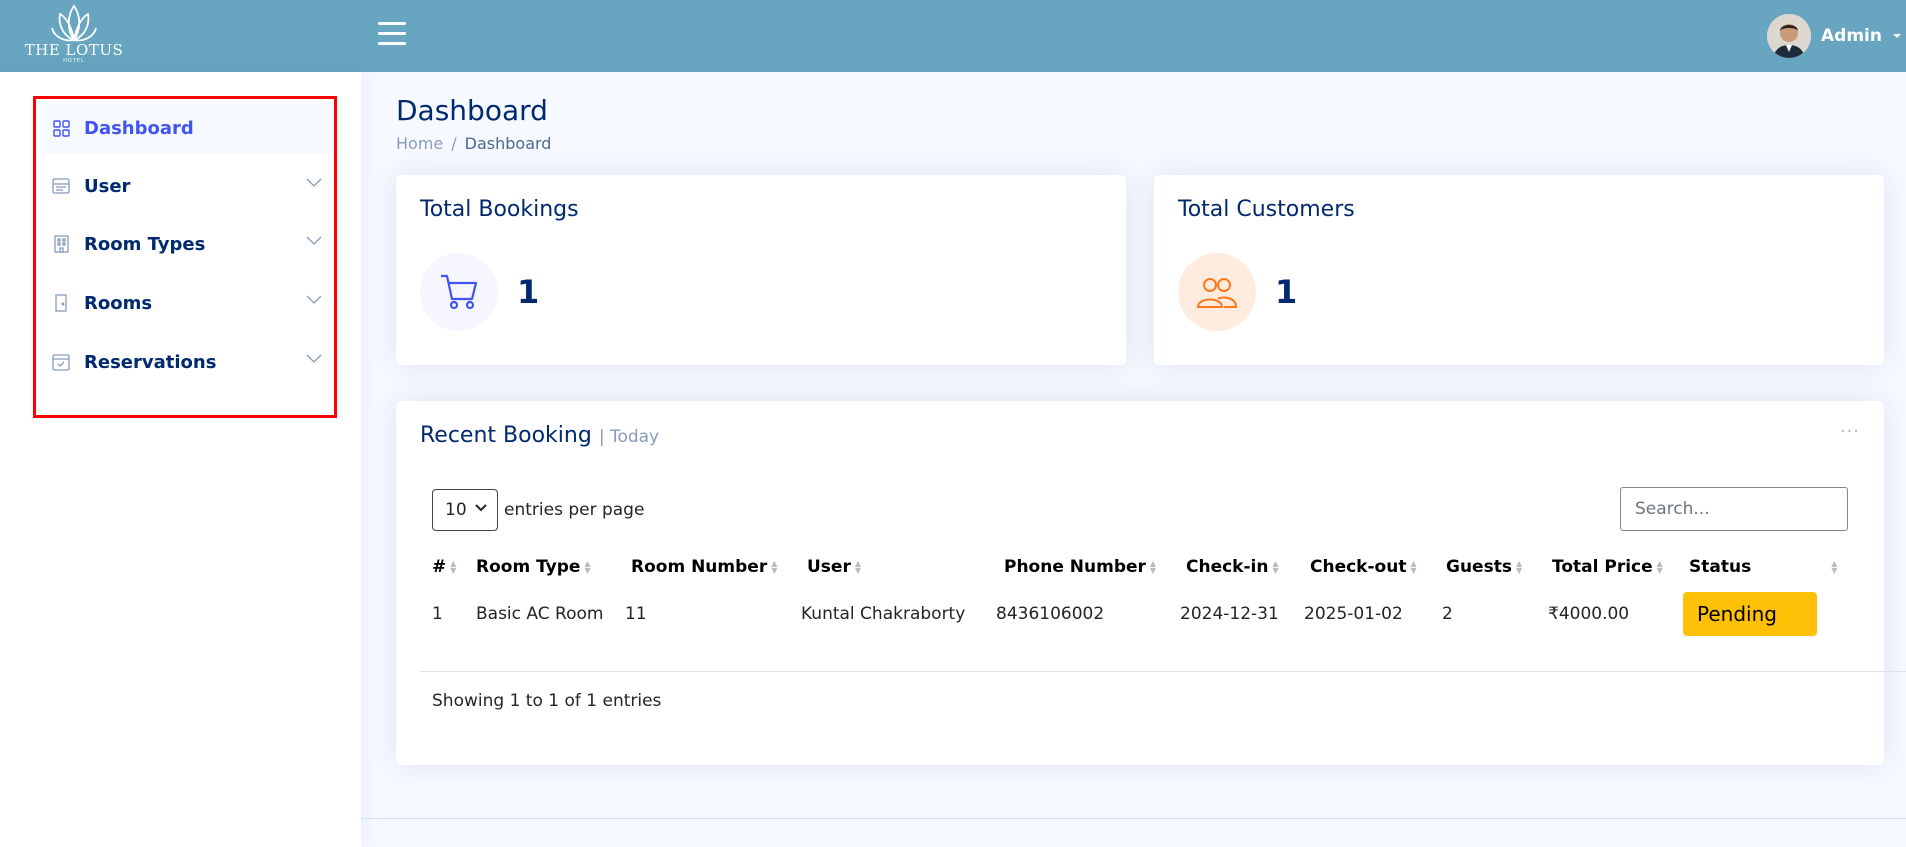 The width and height of the screenshot is (1906, 847). Describe the element at coordinates (1602, 567) in the screenshot. I see `column-header-label: Total Price` at that location.